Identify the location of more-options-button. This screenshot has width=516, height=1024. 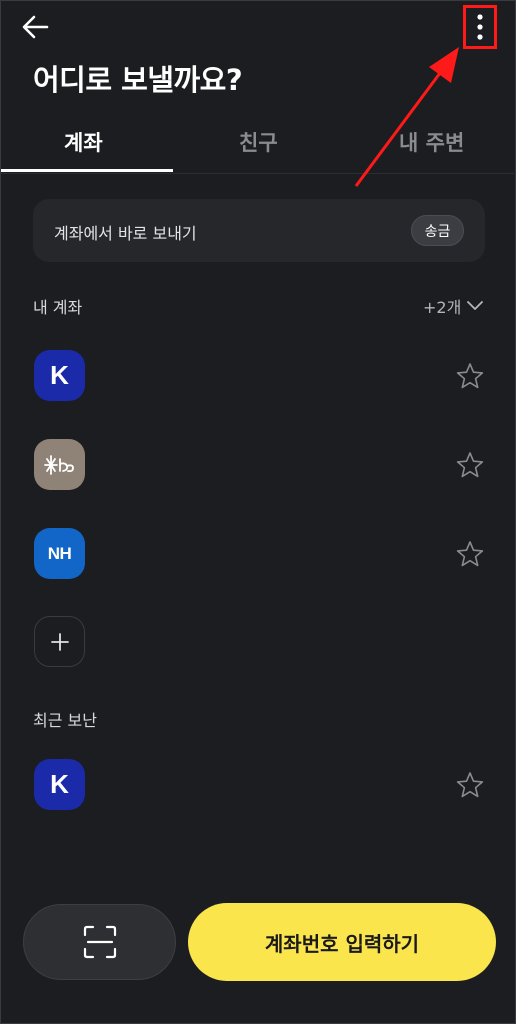
(480, 27).